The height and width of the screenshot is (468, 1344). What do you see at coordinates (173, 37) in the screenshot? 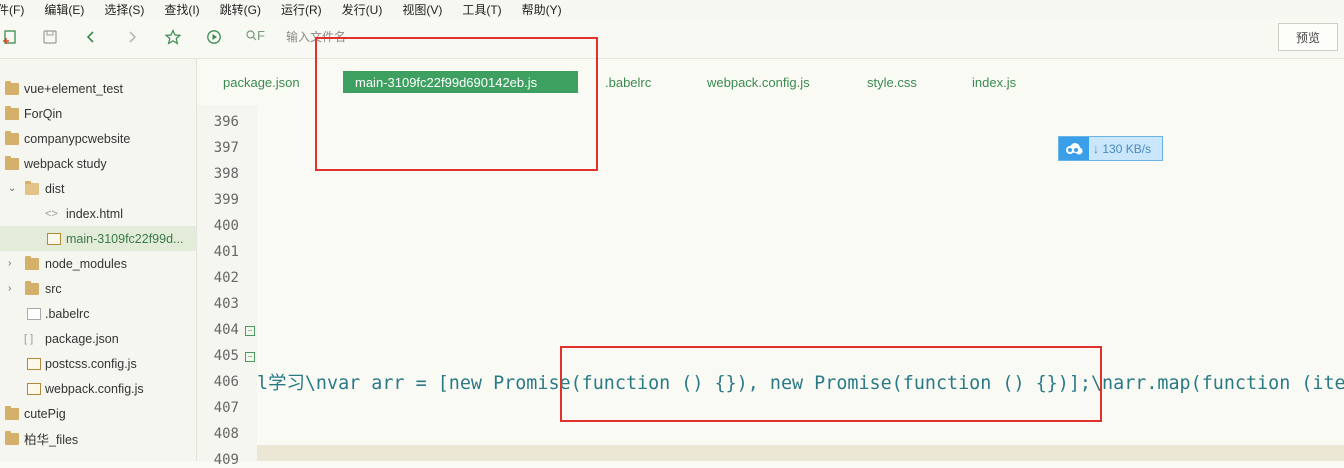
I see `star-icon` at bounding box center [173, 37].